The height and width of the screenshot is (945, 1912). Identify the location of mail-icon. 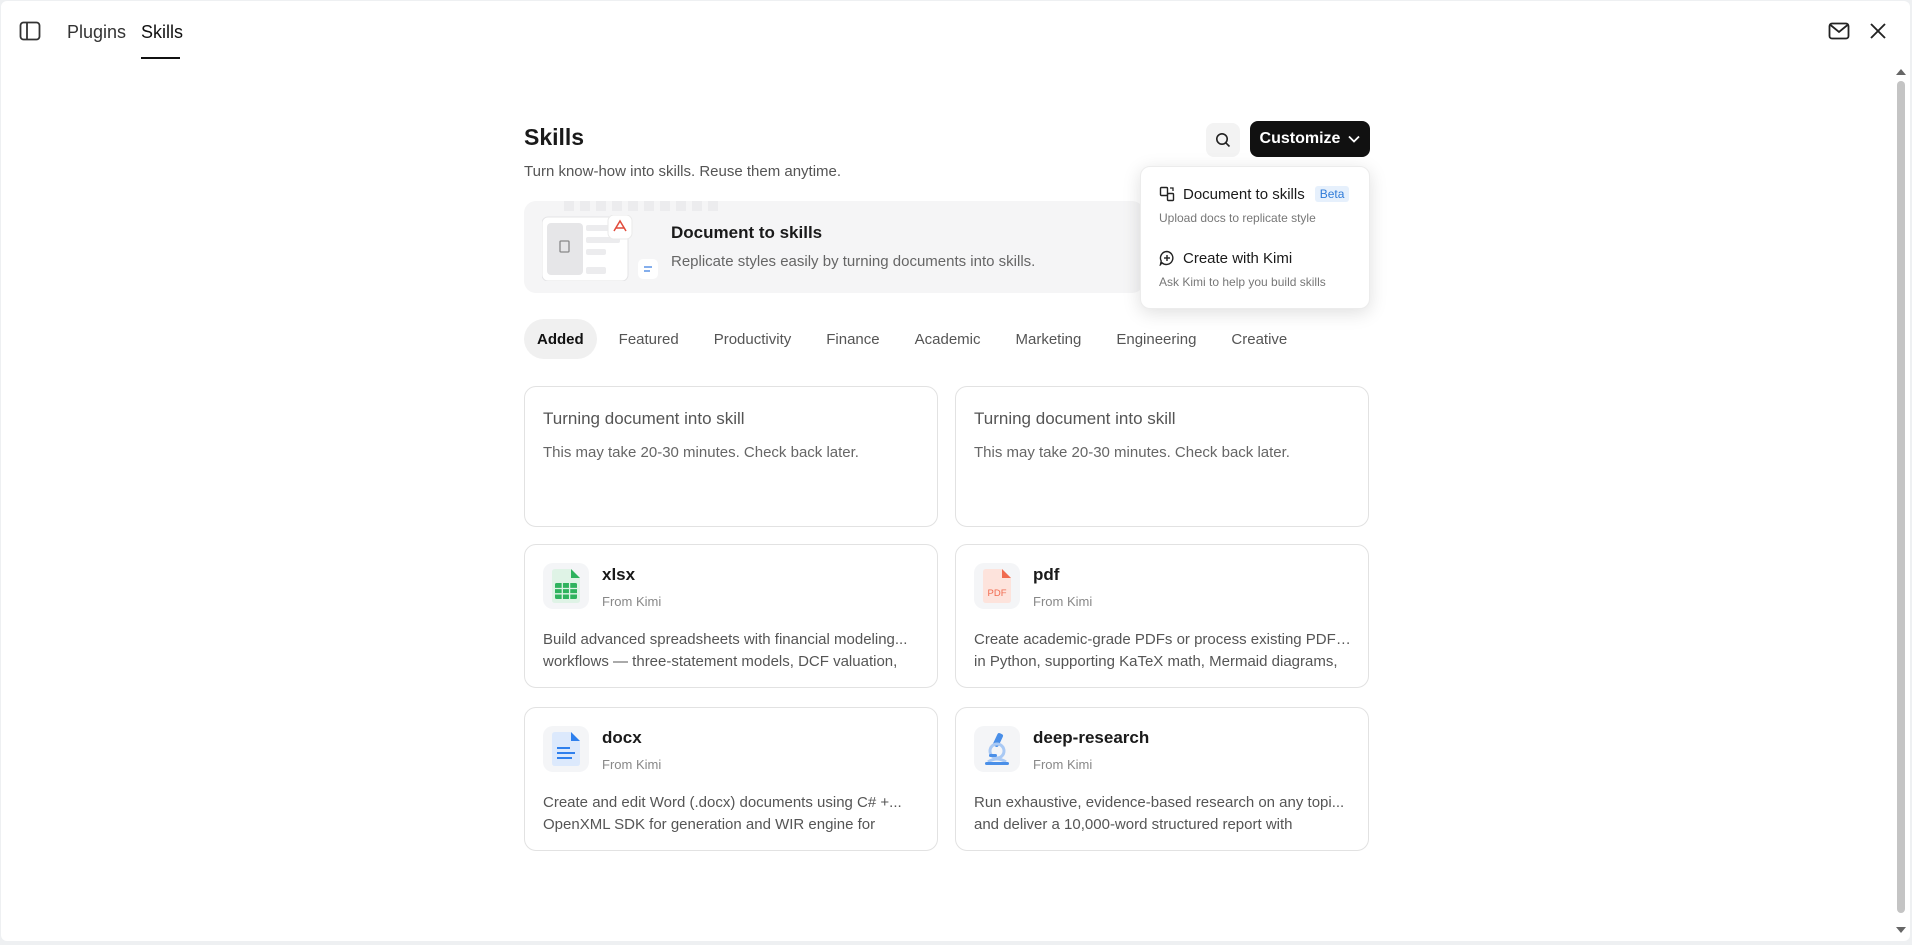
(1839, 31).